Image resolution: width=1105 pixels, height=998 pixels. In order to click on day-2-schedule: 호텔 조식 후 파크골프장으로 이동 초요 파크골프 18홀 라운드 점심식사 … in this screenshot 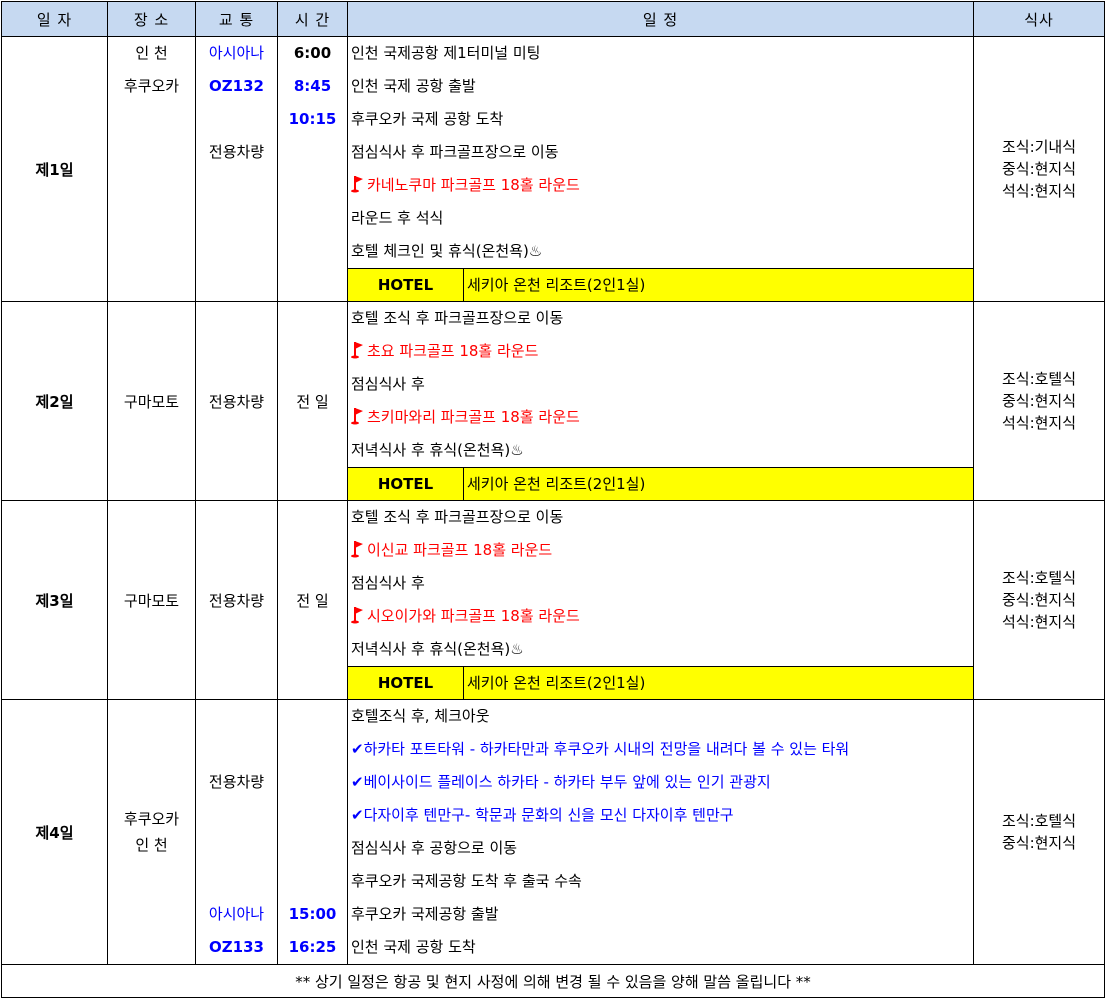, I will do `click(660, 401)`.